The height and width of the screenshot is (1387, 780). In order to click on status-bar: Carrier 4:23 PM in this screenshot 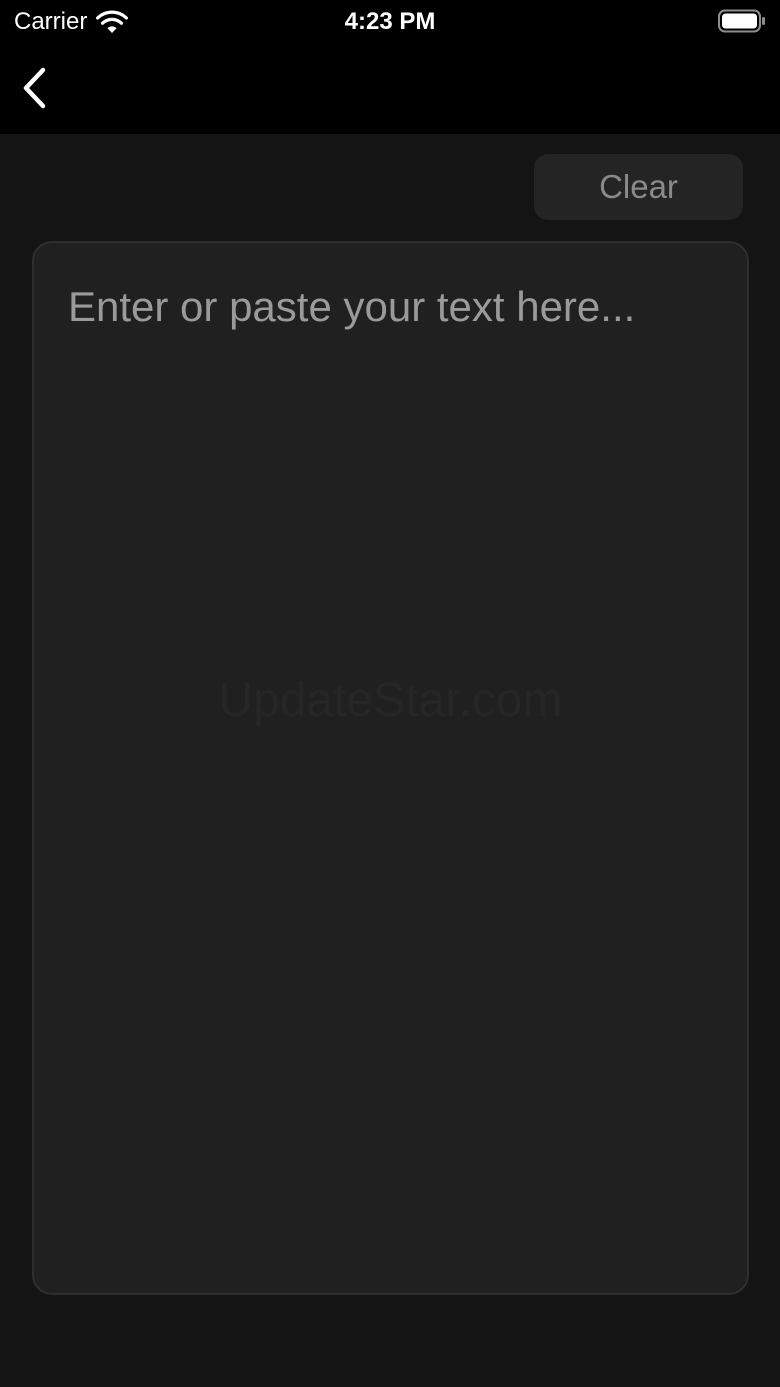, I will do `click(390, 22)`.